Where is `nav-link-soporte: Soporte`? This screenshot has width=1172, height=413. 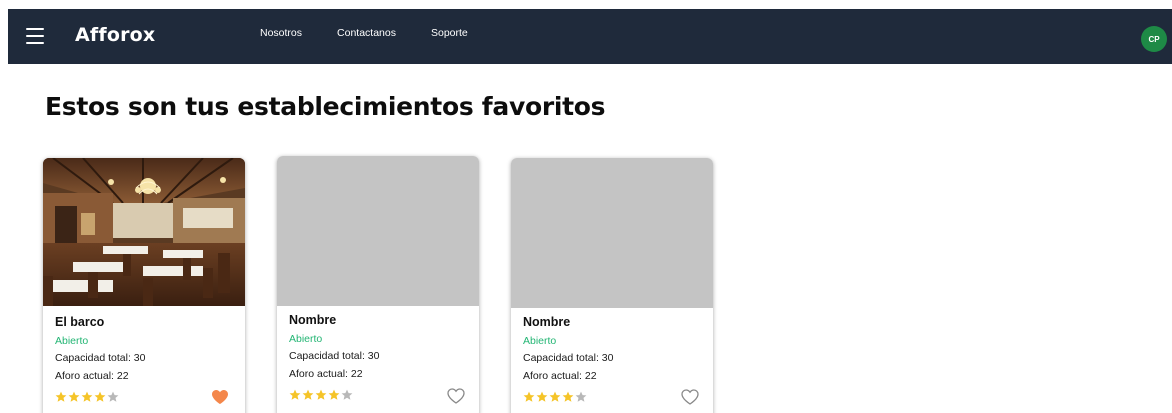 nav-link-soporte: Soporte is located at coordinates (449, 33).